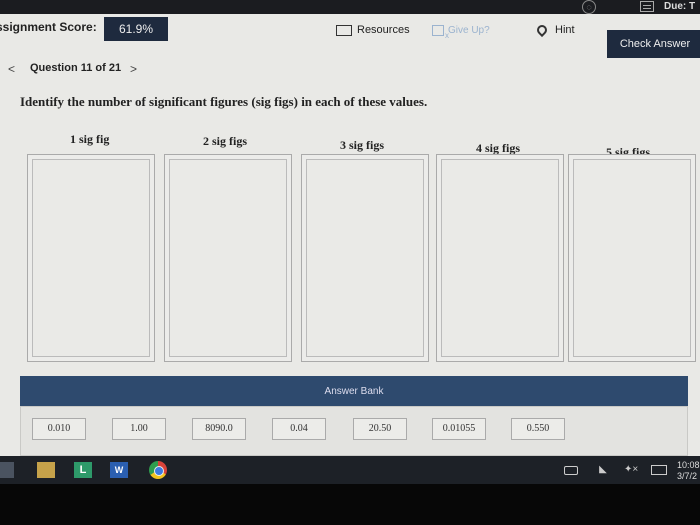  Describe the element at coordinates (554, 30) in the screenshot. I see `hint-button: Hint` at that location.